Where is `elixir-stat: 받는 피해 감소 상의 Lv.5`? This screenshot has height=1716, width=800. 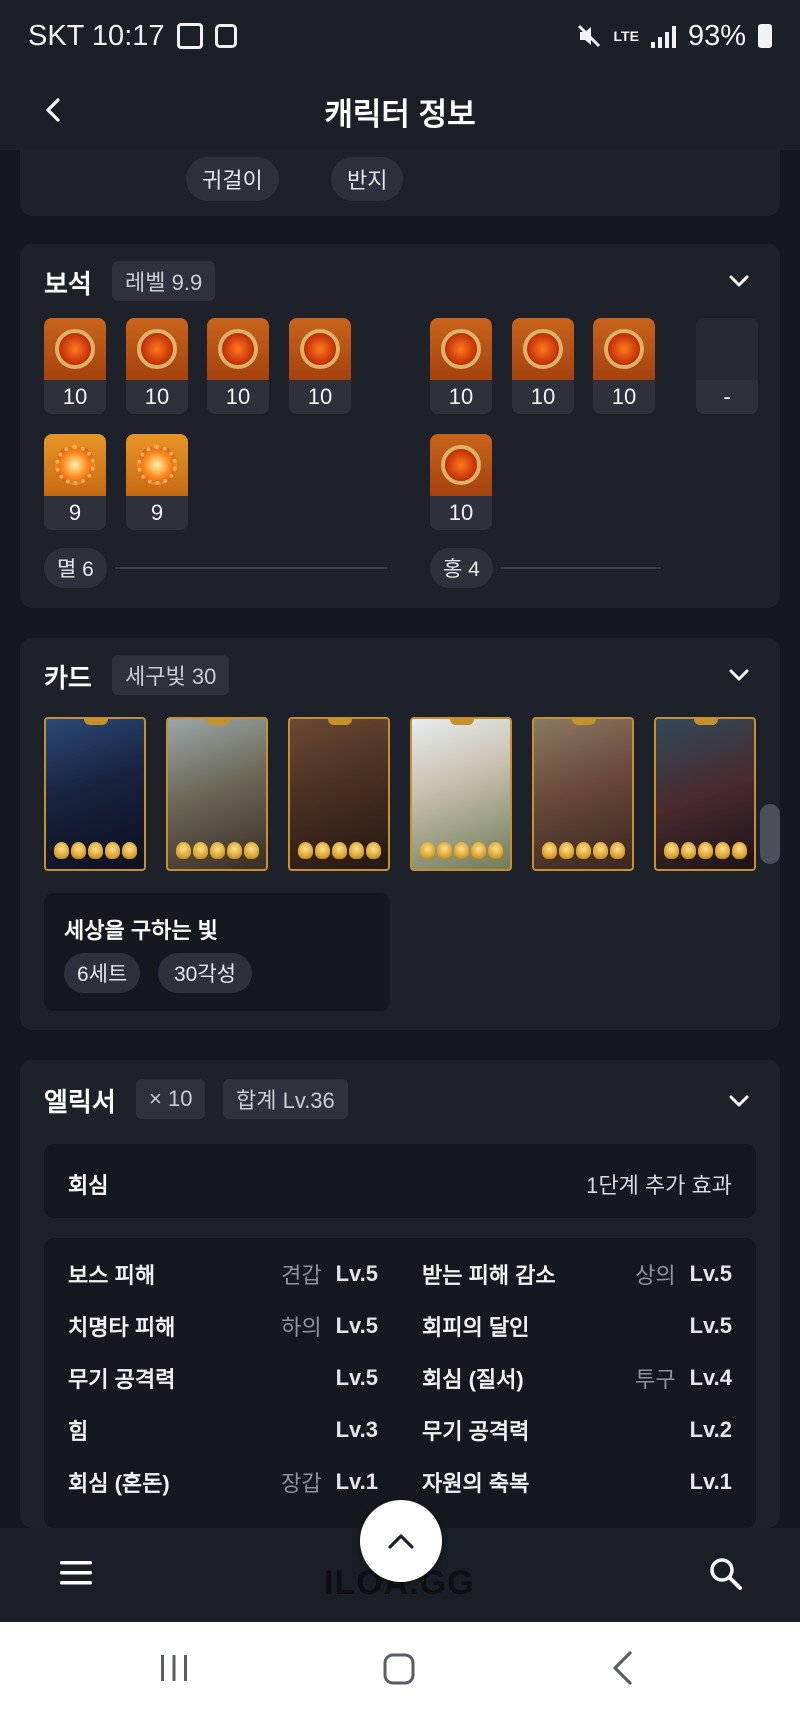 elixir-stat: 받는 피해 감소 상의 Lv.5 is located at coordinates (577, 1274).